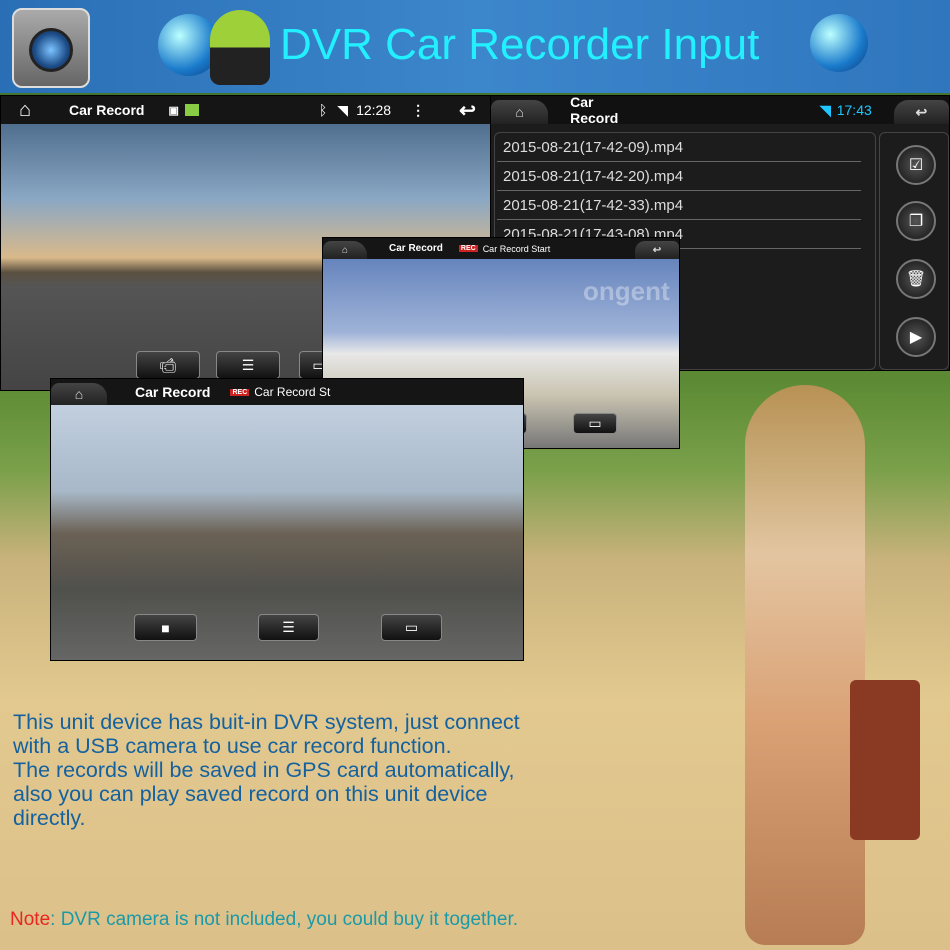  I want to click on camera-button: 📹︎, so click(168, 365).